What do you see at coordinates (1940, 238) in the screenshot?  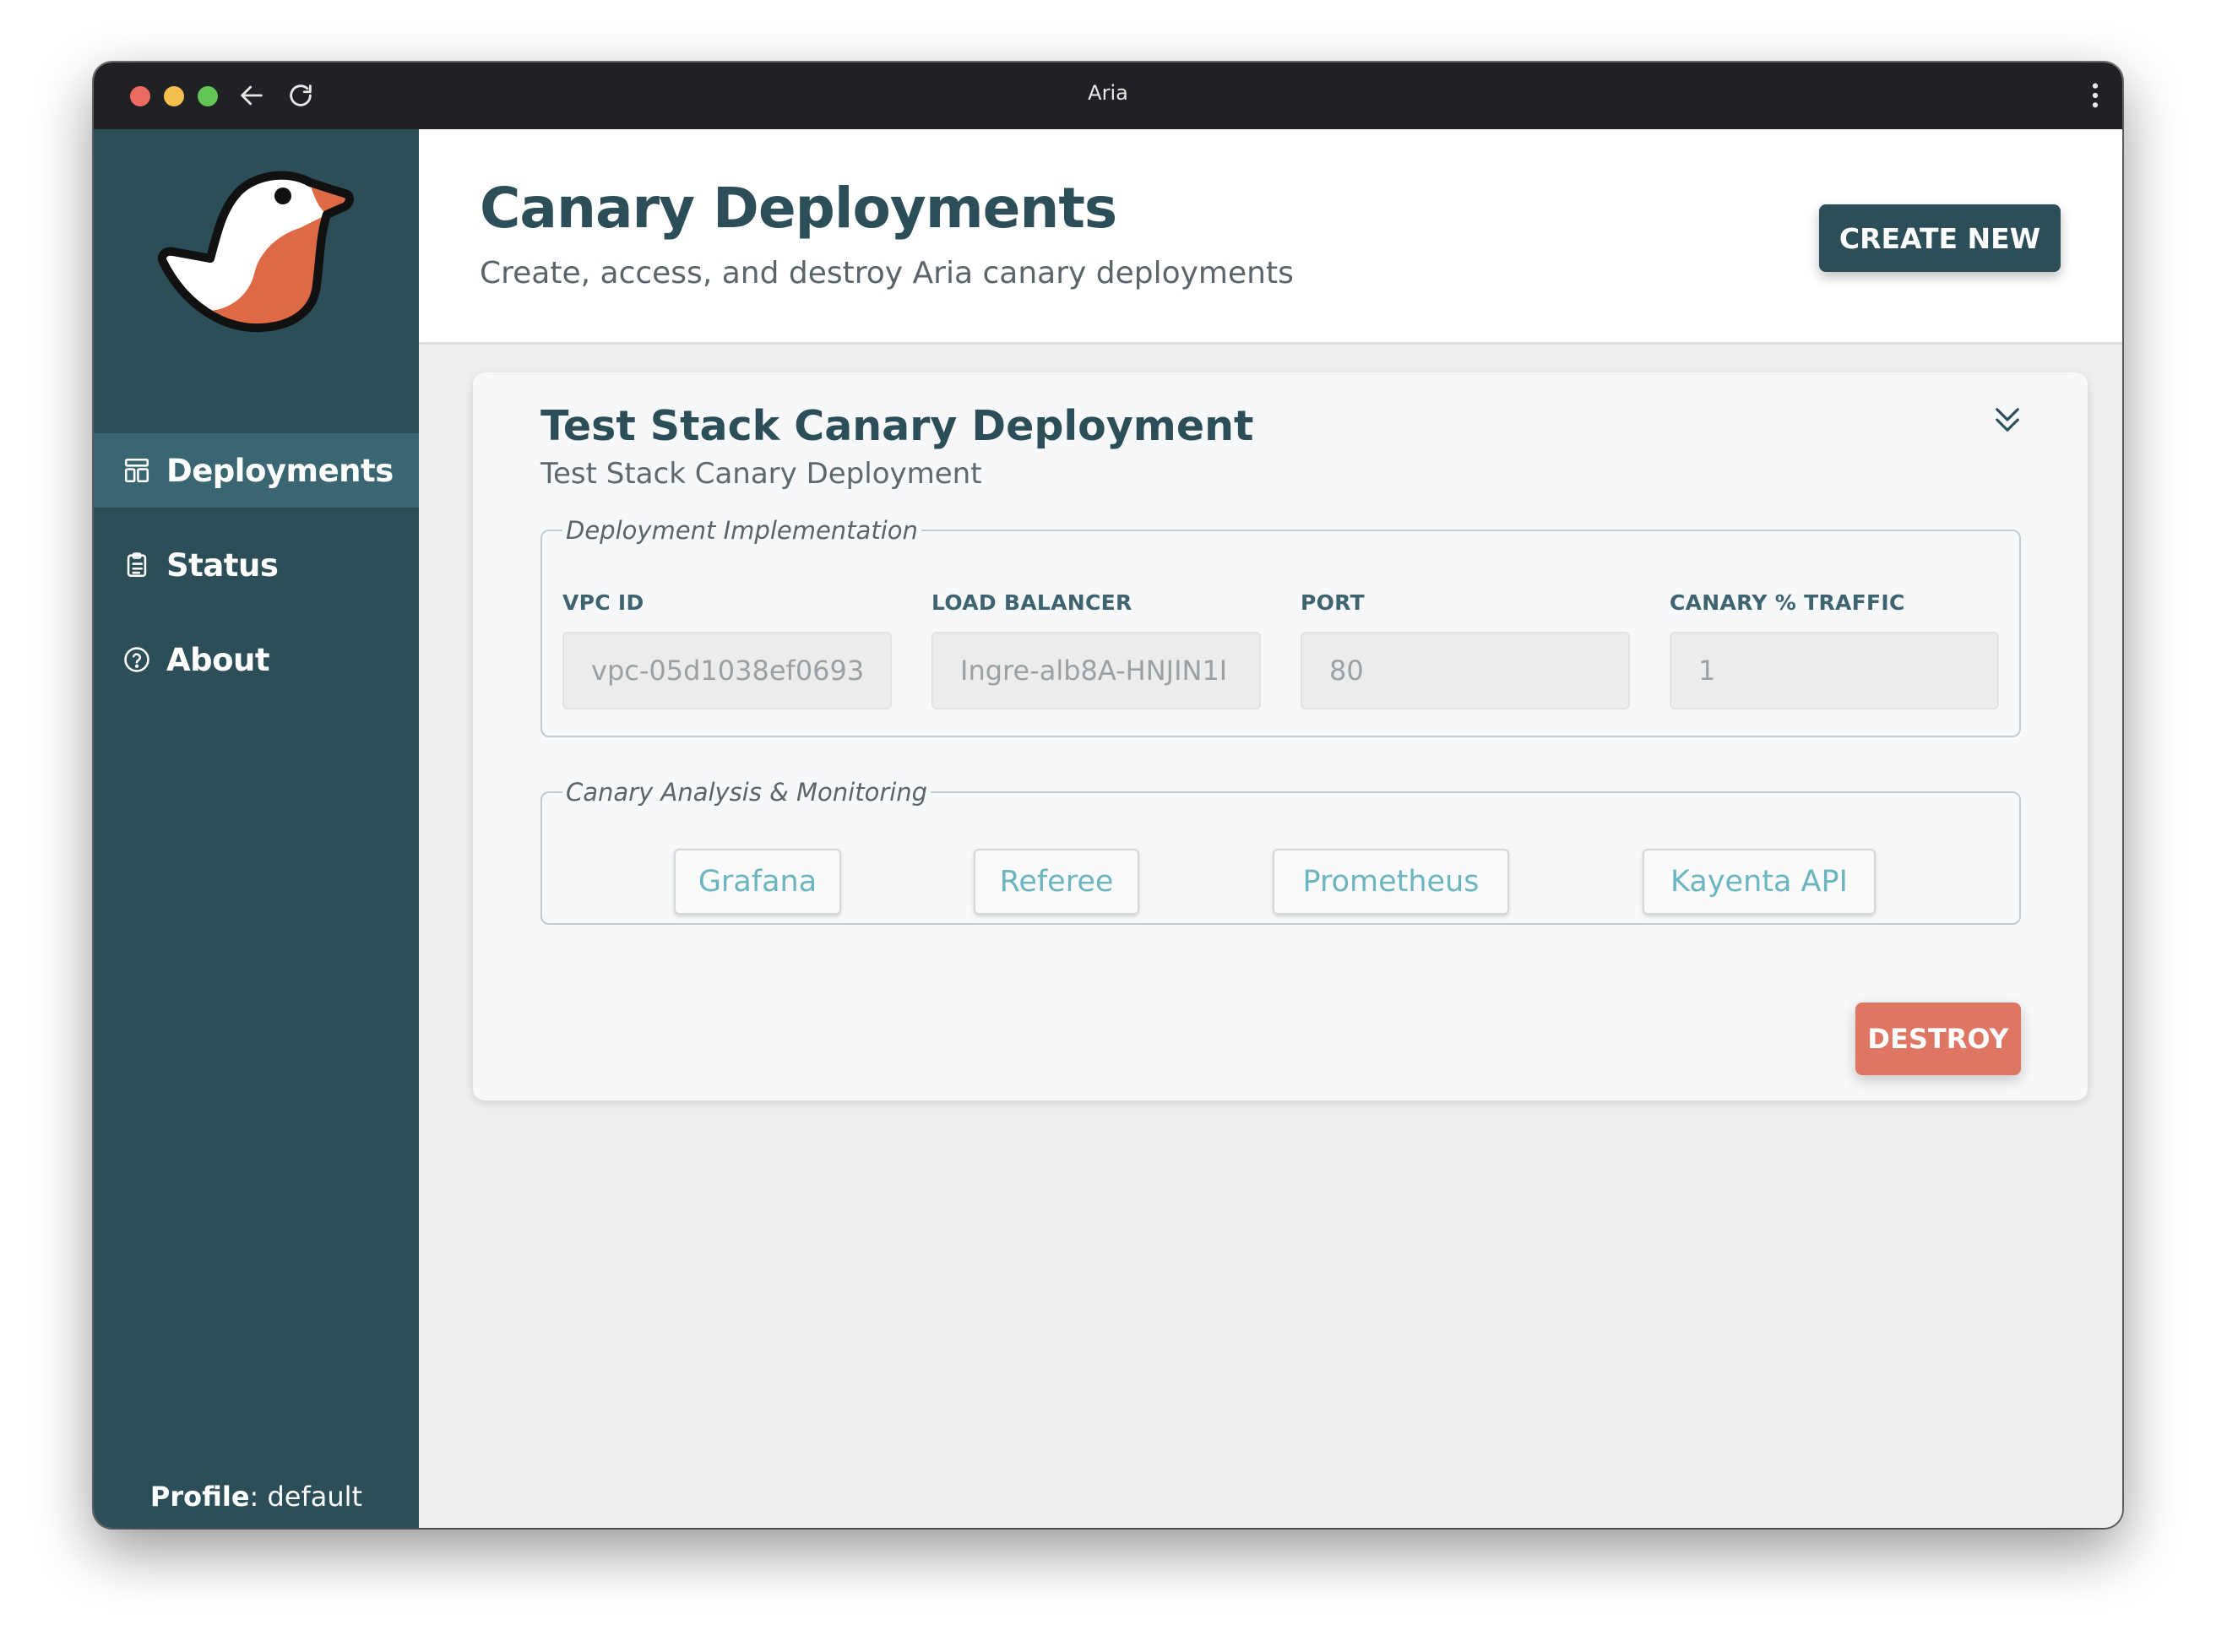 I see `create-new-button: CREATE NEW` at bounding box center [1940, 238].